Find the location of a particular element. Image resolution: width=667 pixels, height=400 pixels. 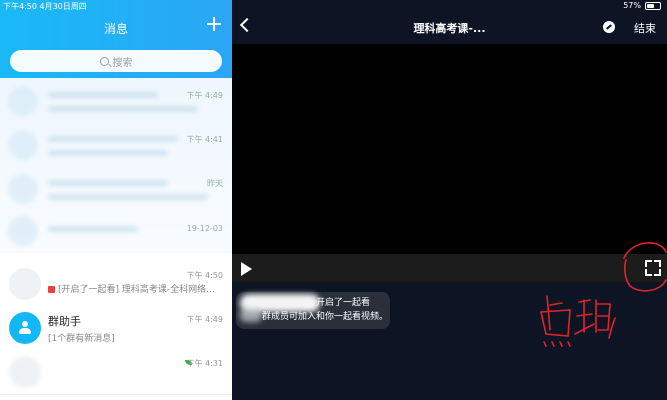

list-item: 下午 4:31 is located at coordinates (116, 372).